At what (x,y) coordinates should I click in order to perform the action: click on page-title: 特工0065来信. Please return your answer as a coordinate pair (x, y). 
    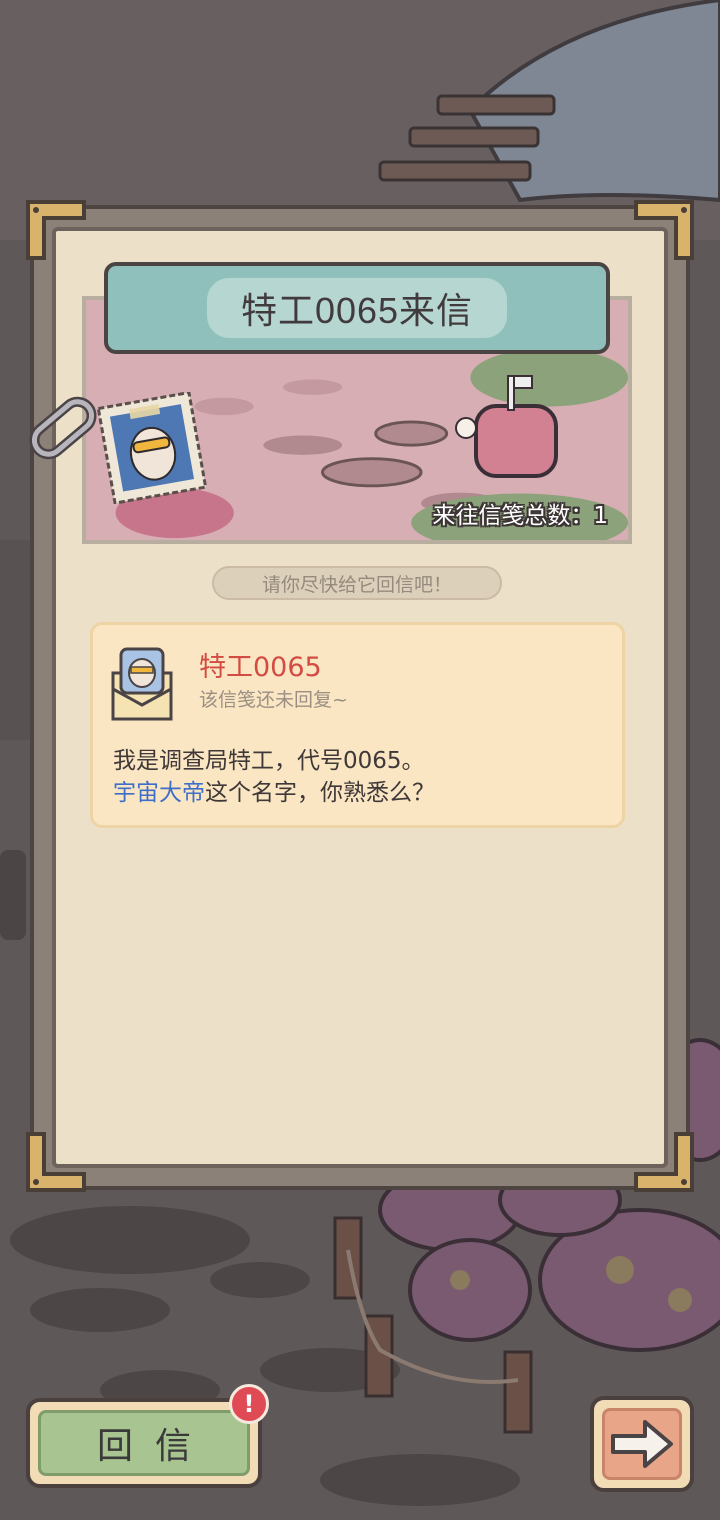
    Looking at the image, I should click on (357, 310).